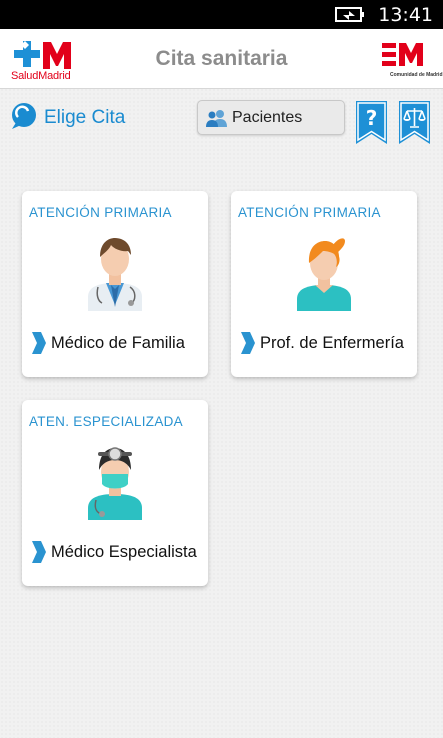  What do you see at coordinates (267, 117) in the screenshot?
I see `pacientes-label: Pacientes` at bounding box center [267, 117].